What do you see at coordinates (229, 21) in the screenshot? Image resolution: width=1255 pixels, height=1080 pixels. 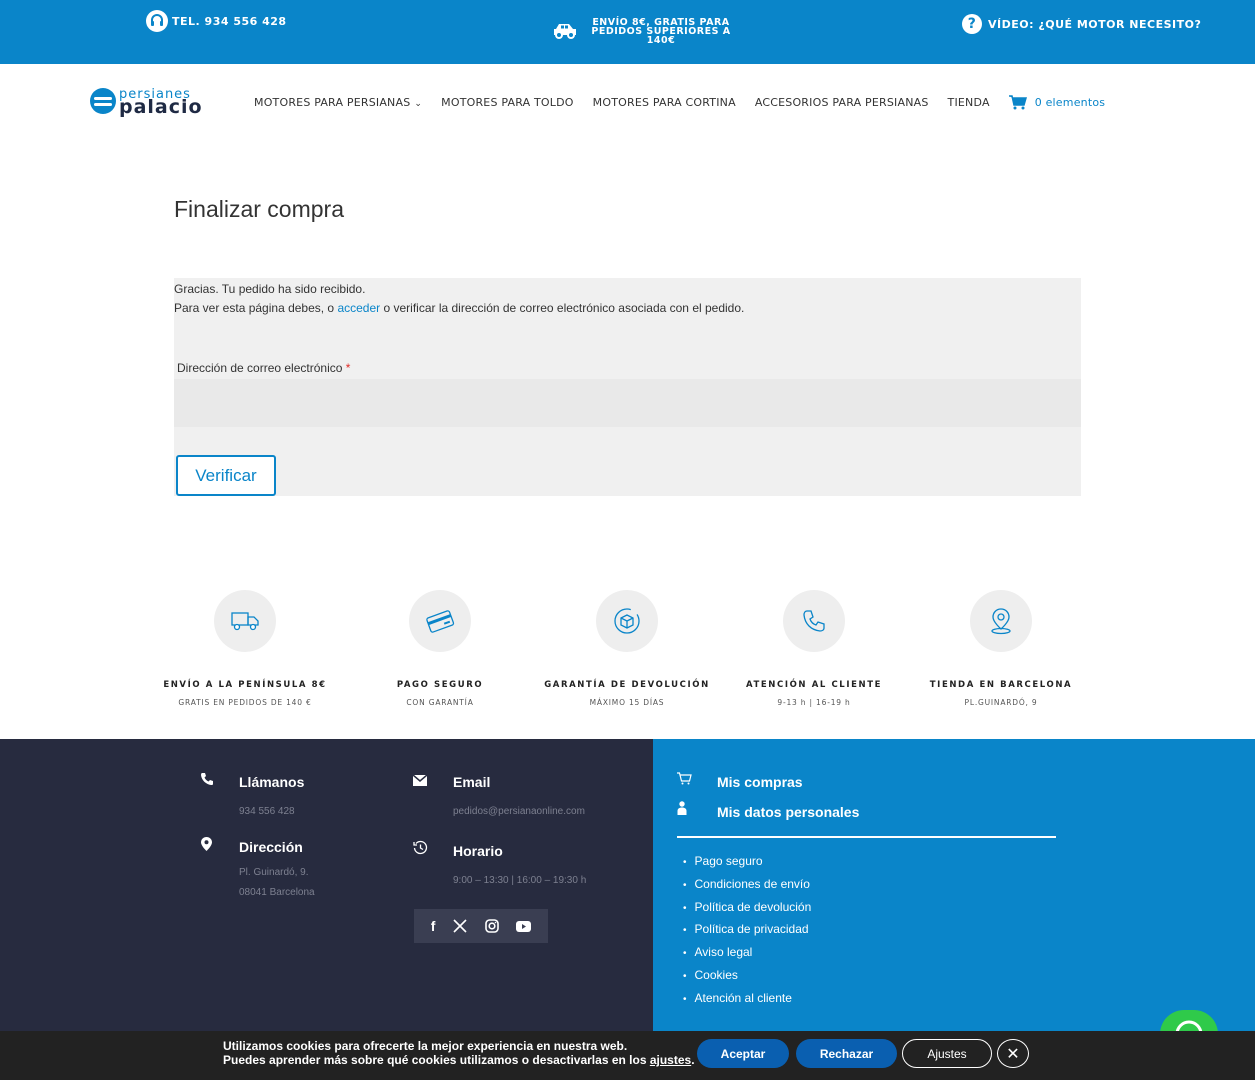 I see `top-phone-label: TEL. 934 556 428` at bounding box center [229, 21].